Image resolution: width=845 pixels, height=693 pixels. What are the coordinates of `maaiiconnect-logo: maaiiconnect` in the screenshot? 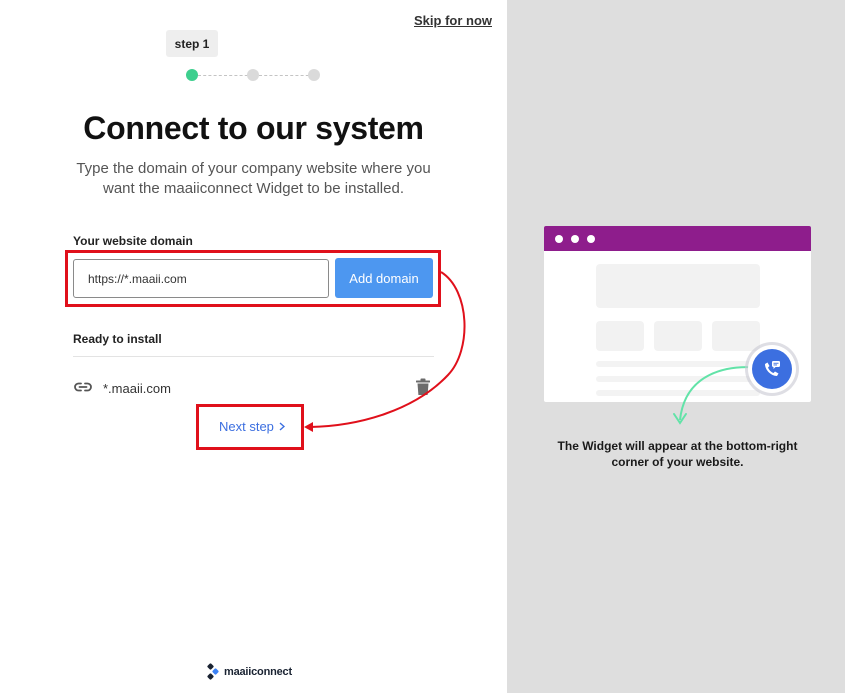 It's located at (249, 672).